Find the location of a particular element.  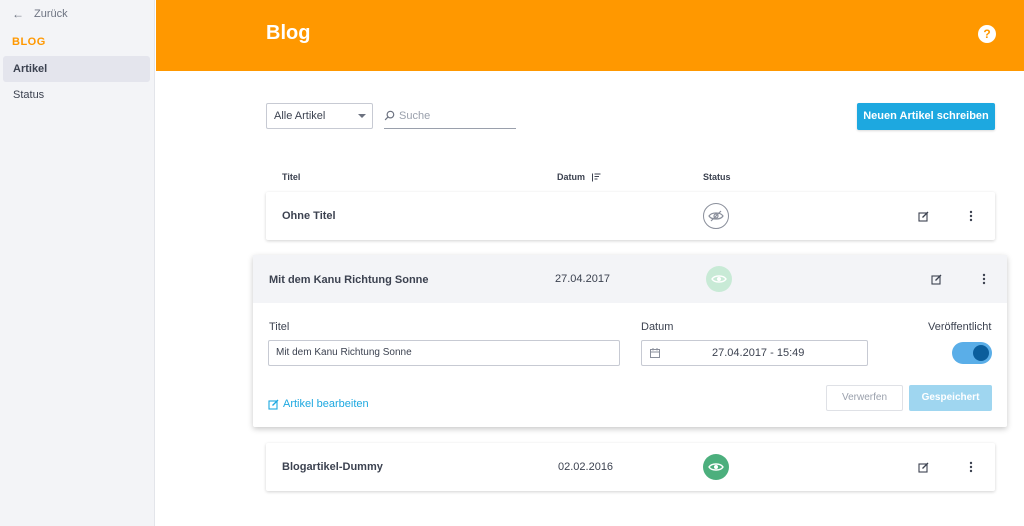

published-label: Veröffentlicht is located at coordinates (960, 327).